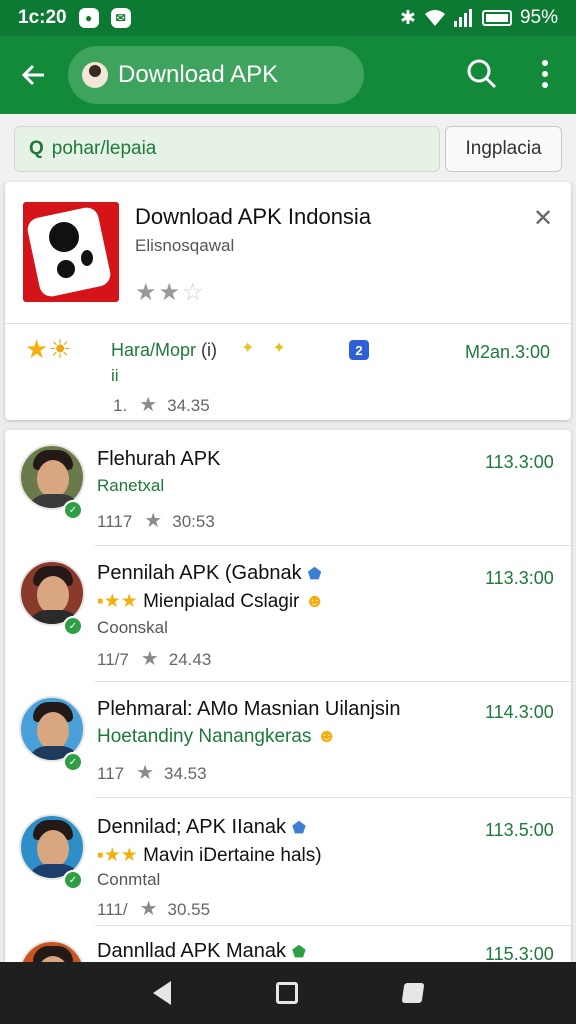 This screenshot has height=1024, width=576. Describe the element at coordinates (170, 292) in the screenshot. I see `rating-stars: ★★☆` at that location.